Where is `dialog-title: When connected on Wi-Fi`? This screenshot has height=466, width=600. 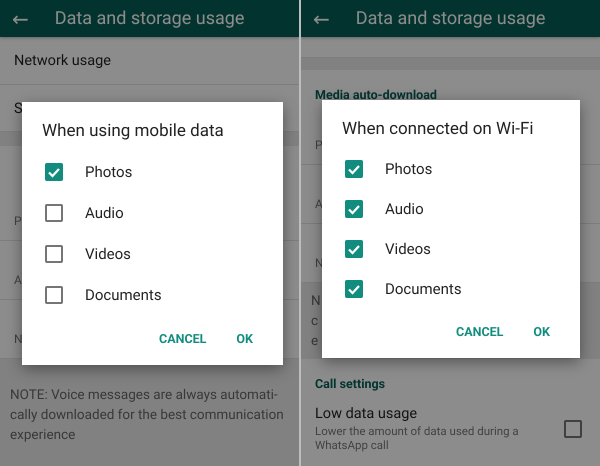 dialog-title: When connected on Wi-Fi is located at coordinates (438, 129).